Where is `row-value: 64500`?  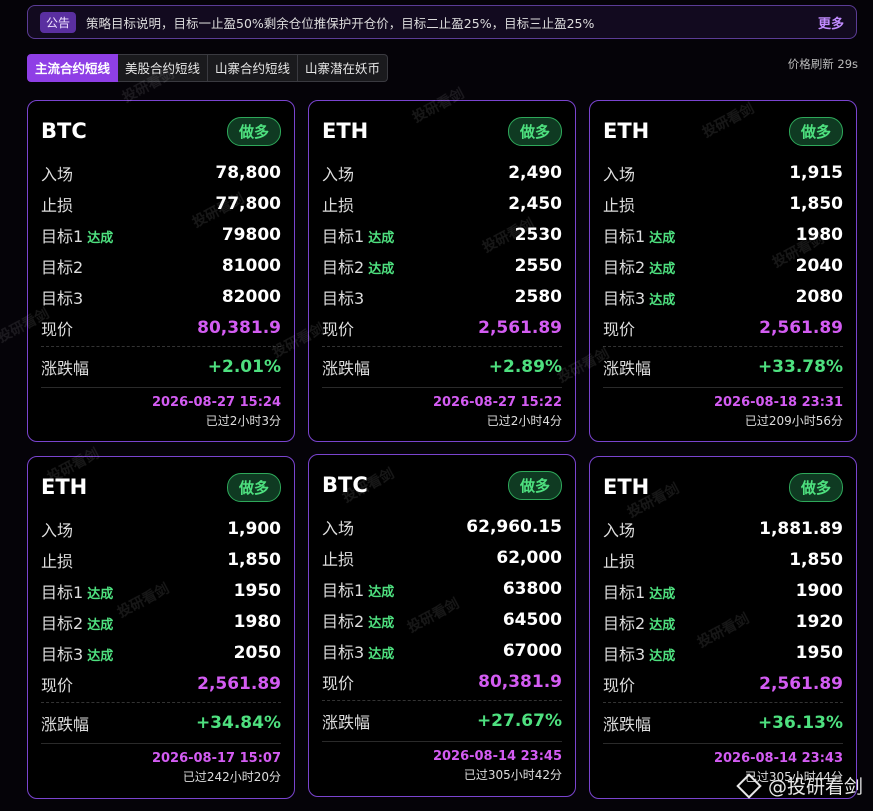 row-value: 64500 is located at coordinates (532, 619).